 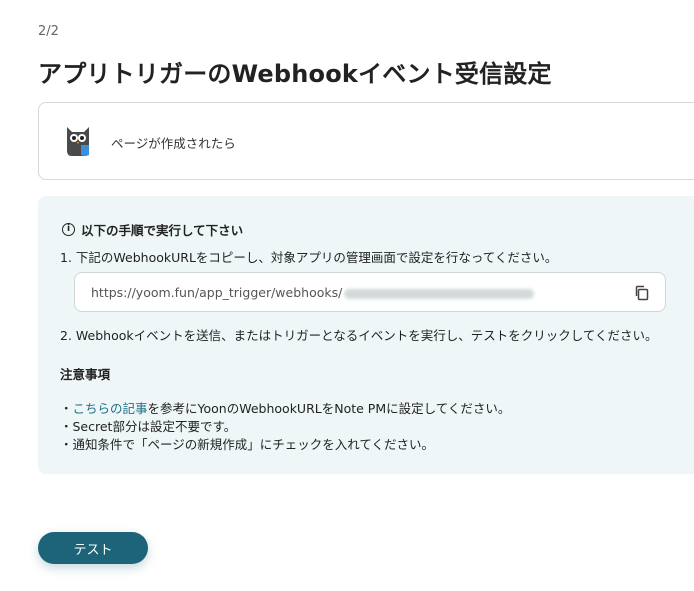 I want to click on trigger-card: ページが作成されたら, so click(x=366, y=141).